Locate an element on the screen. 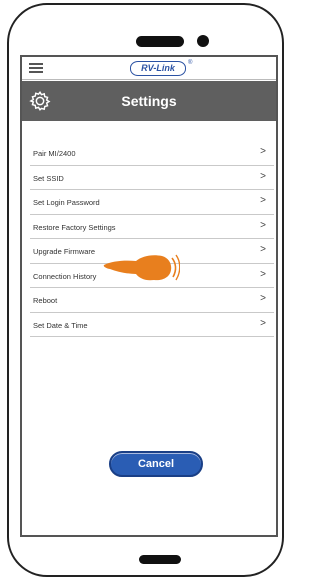 This screenshot has height=581, width=320. title-bar: Settings is located at coordinates (149, 101).